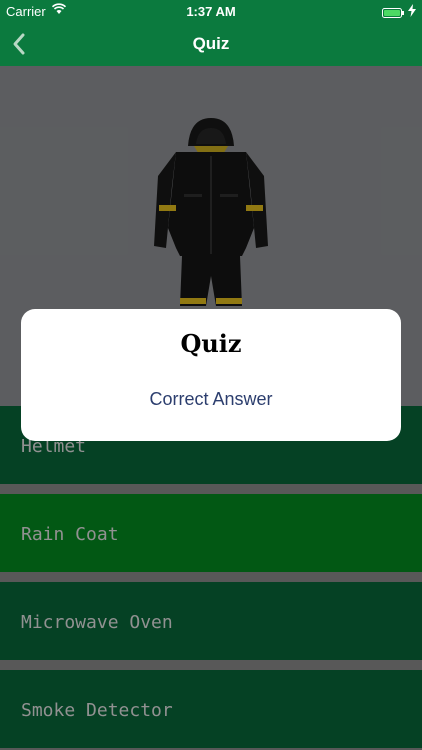  What do you see at coordinates (211, 399) in the screenshot?
I see `alert-message: Correct Answer` at bounding box center [211, 399].